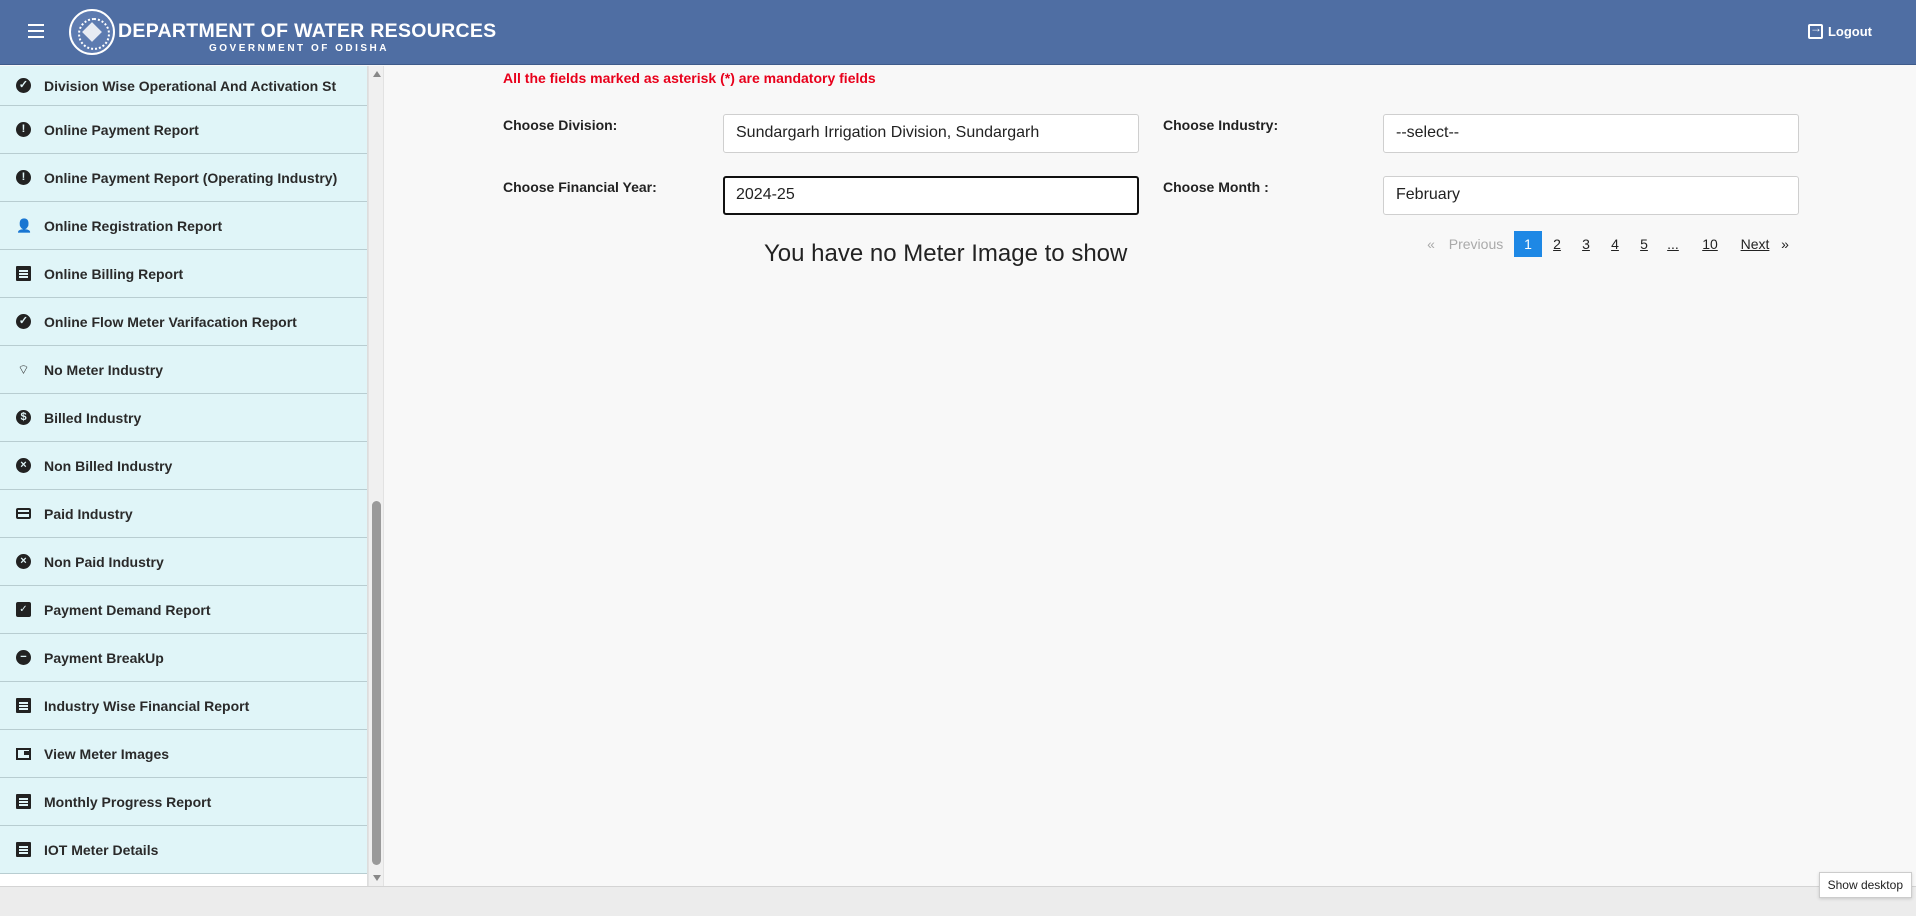  Describe the element at coordinates (1849, 31) in the screenshot. I see `logout-label: Logout` at that location.